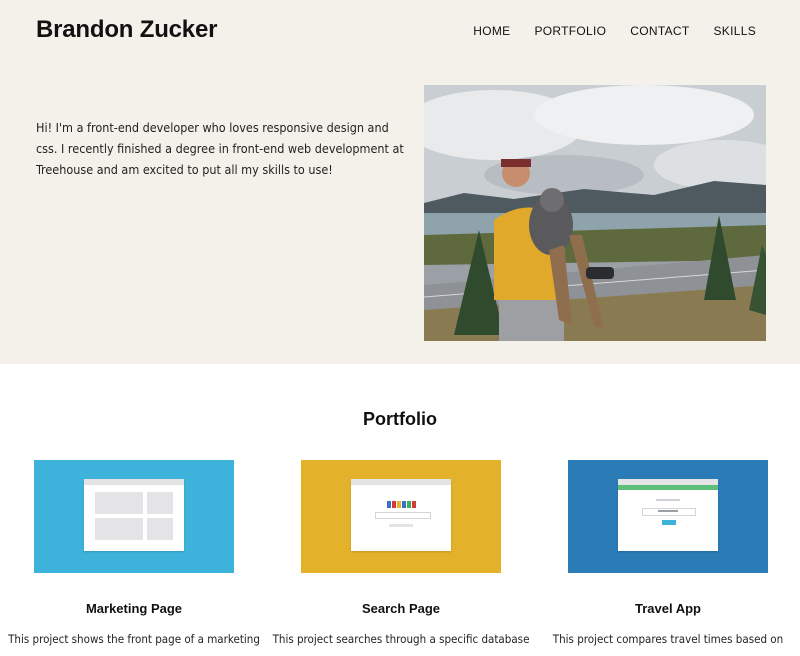 Image resolution: width=800 pixels, height=656 pixels. Describe the element at coordinates (400, 419) in the screenshot. I see `portfolio-heading: Portfolio` at that location.